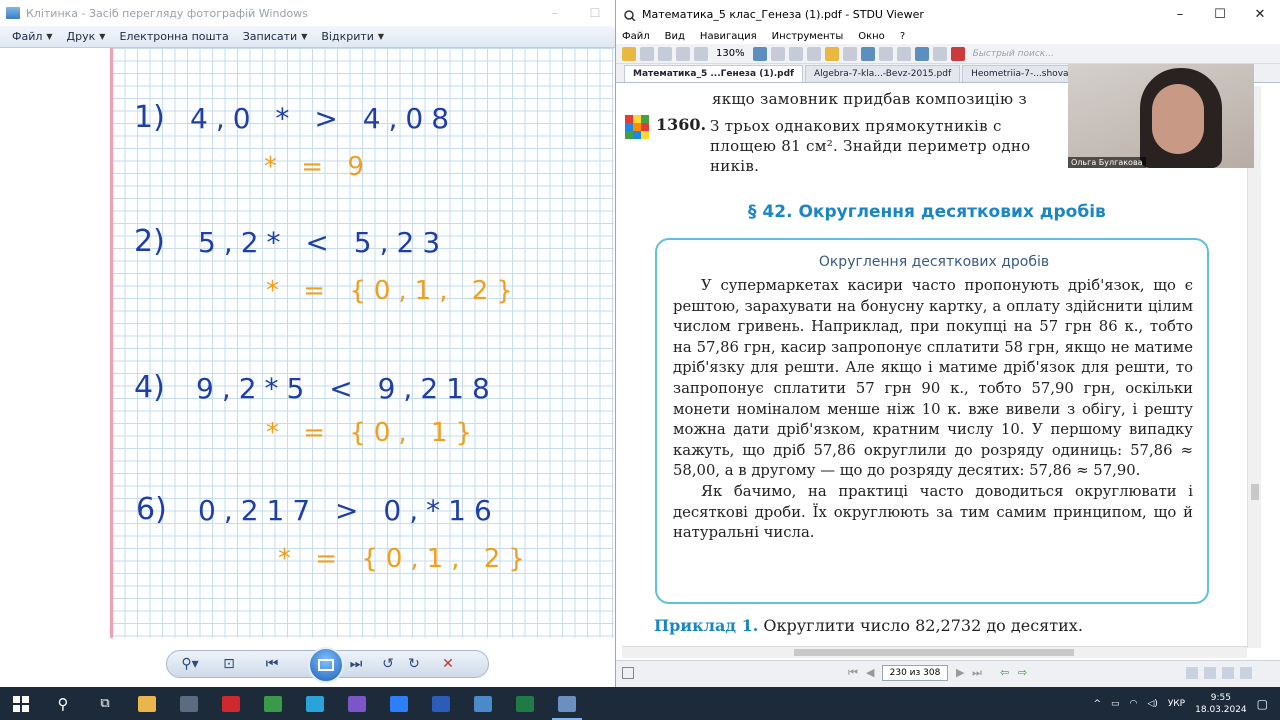 The width and height of the screenshot is (1280, 720). Describe the element at coordinates (960, 672) in the screenshot. I see `next-page-icon: ▶` at that location.